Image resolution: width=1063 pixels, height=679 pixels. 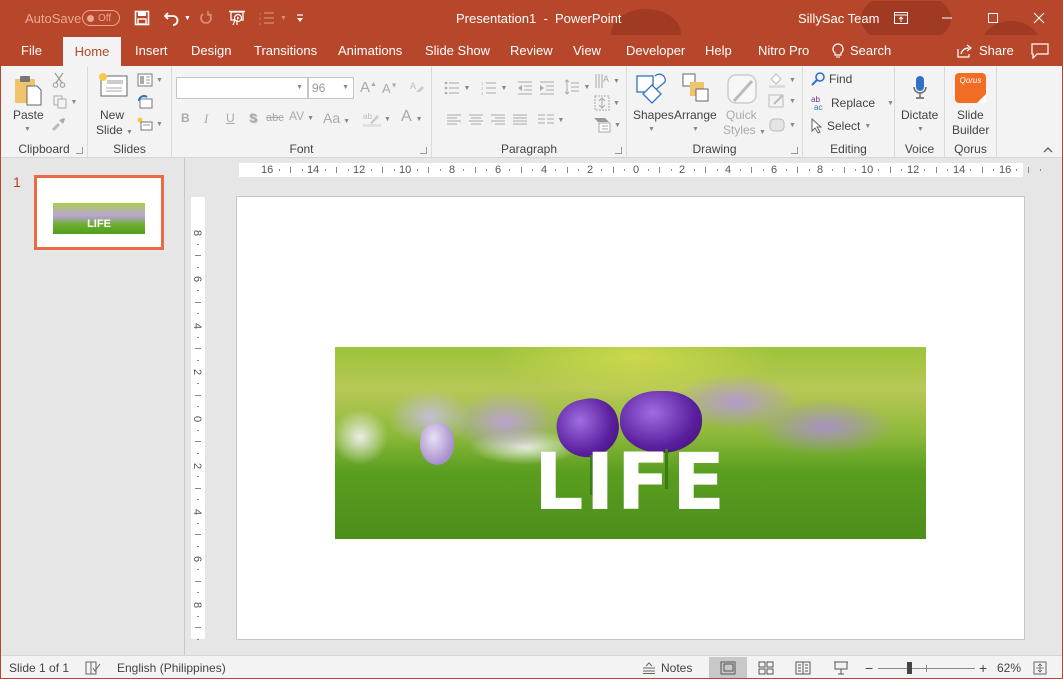 I want to click on close-icon, so click(x=1039, y=18).